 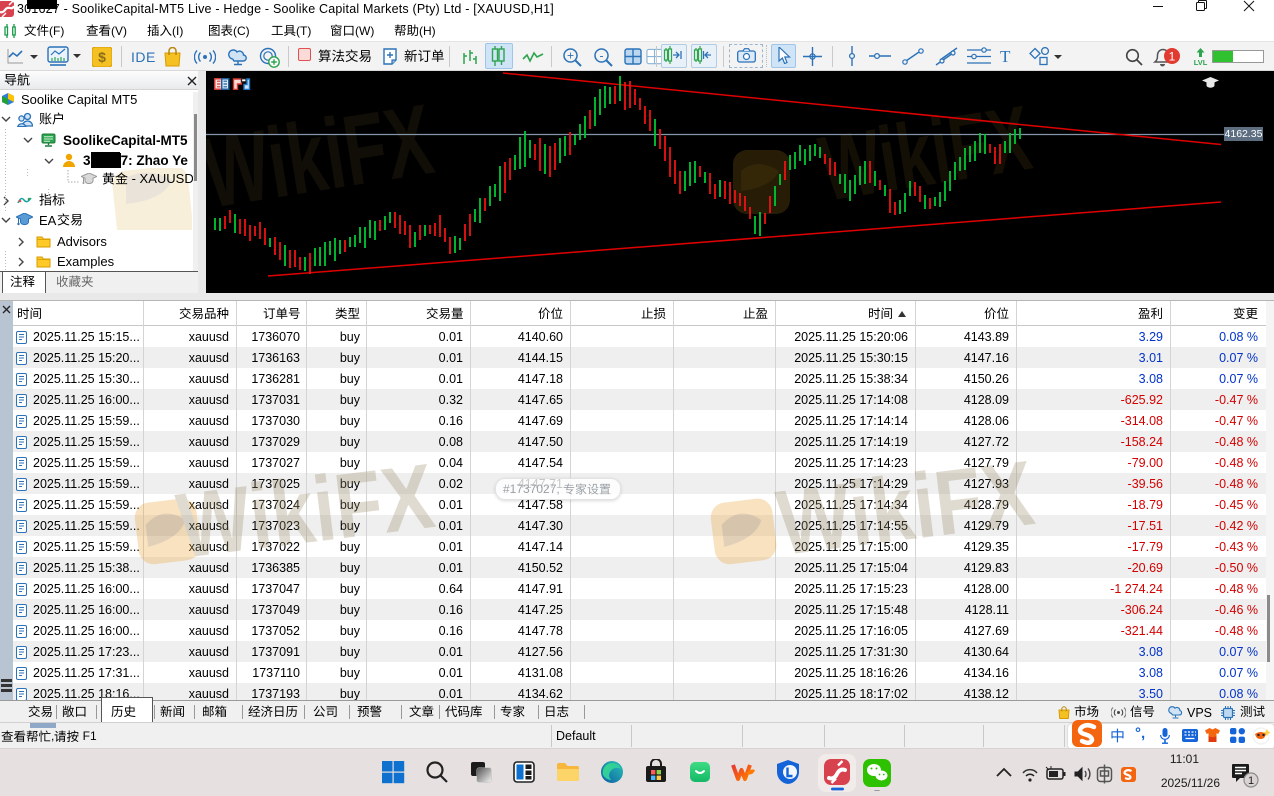 What do you see at coordinates (1201, 62) in the screenshot?
I see `svg-text: LVL` at bounding box center [1201, 62].